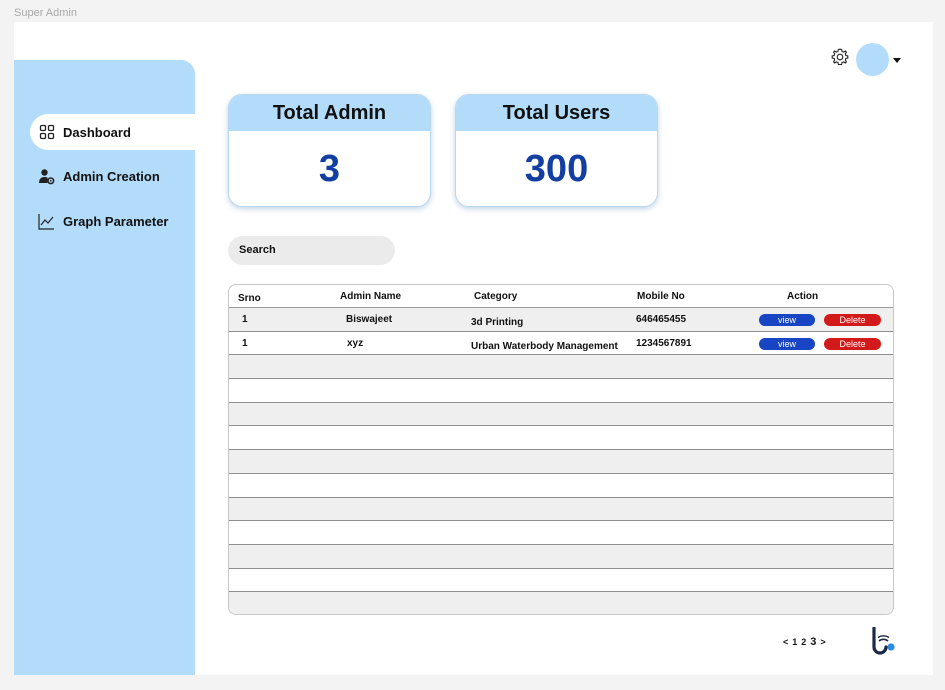  What do you see at coordinates (111, 176) in the screenshot?
I see `sidebar-item-label: Admin Creation` at bounding box center [111, 176].